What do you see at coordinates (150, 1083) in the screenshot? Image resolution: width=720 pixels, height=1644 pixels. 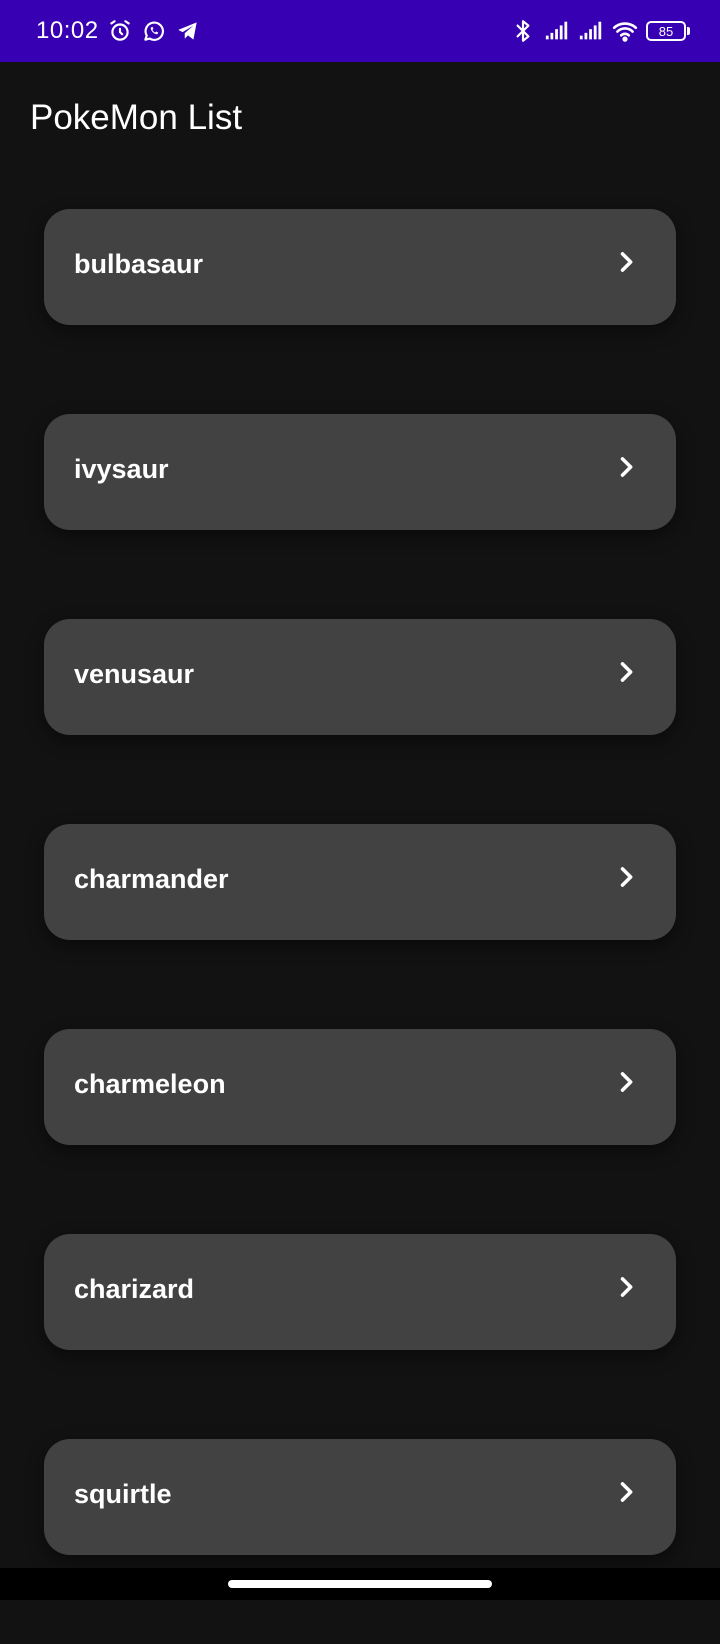 I see `list-item-label: charmeleon` at bounding box center [150, 1083].